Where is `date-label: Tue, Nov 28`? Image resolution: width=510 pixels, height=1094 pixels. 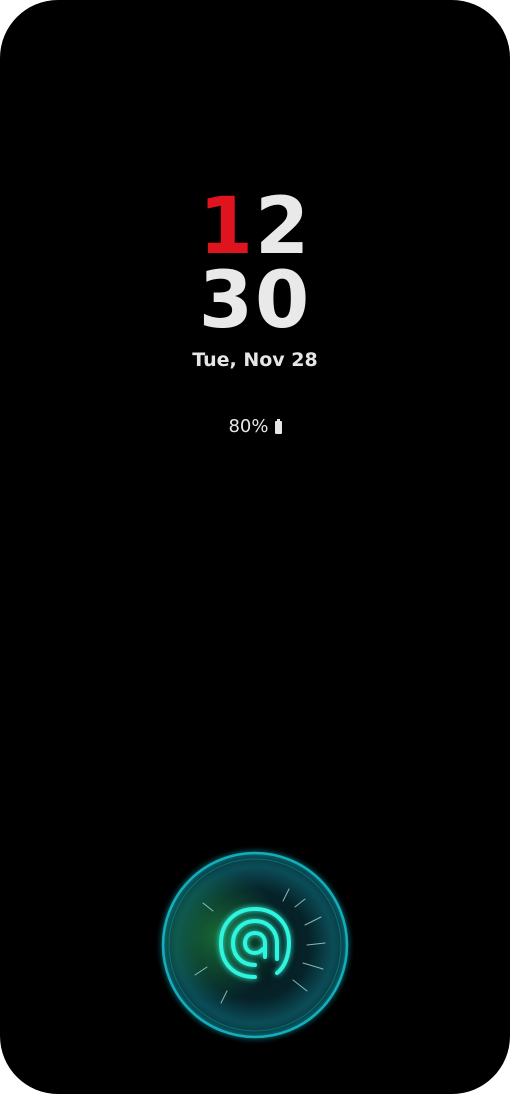 date-label: Tue, Nov 28 is located at coordinates (255, 360).